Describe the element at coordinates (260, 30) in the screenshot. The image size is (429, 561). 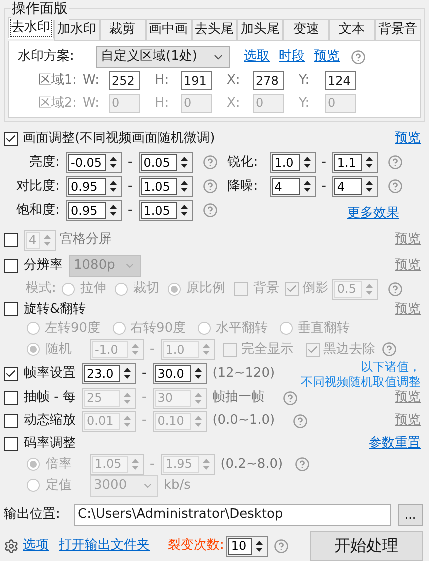
I see `tab: 加头尾` at that location.